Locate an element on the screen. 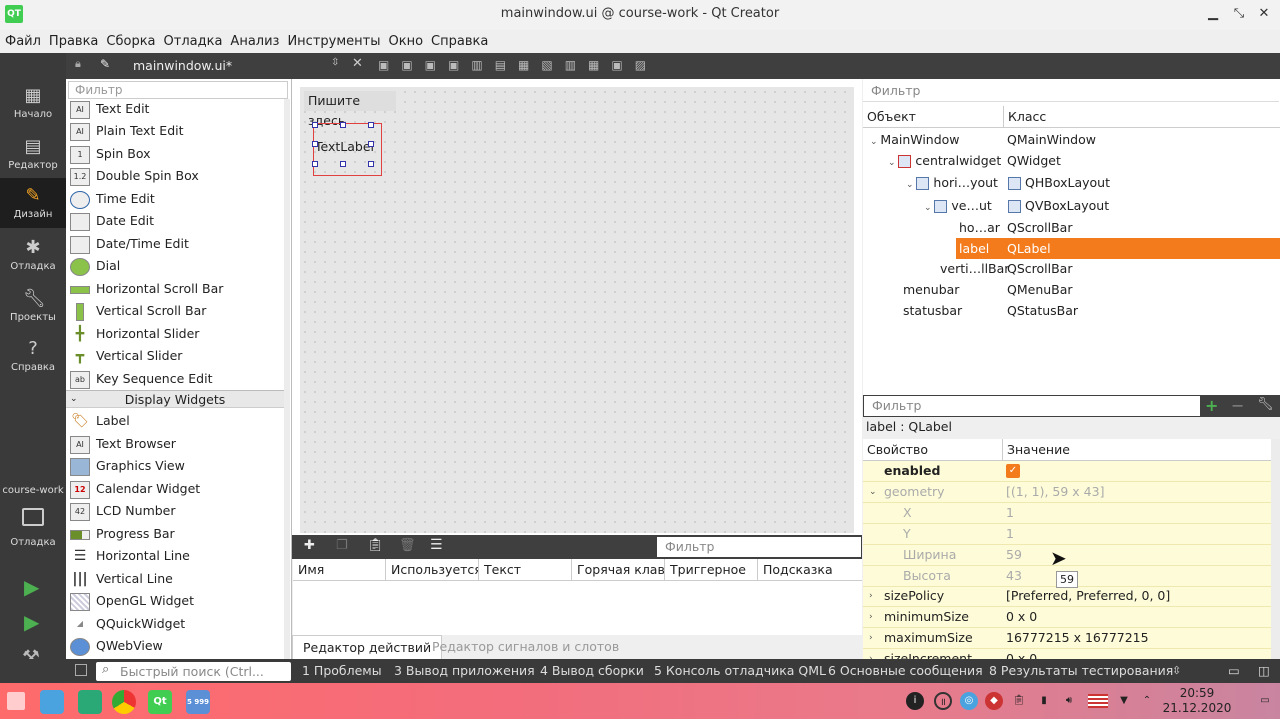 Image resolution: width=1280 pixels, height=719 pixels. menu-edit: Правка is located at coordinates (72, 42).